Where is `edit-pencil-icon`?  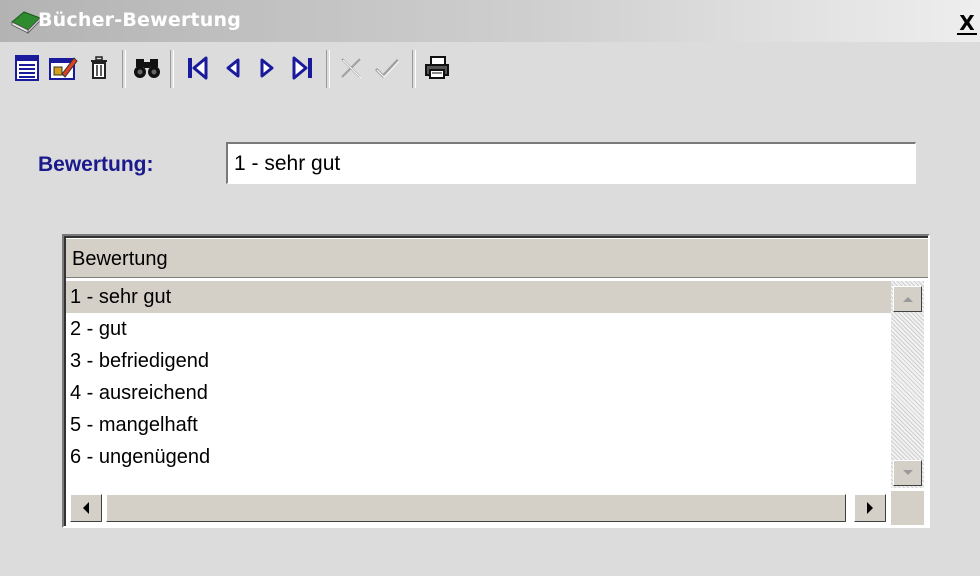 edit-pencil-icon is located at coordinates (63, 68).